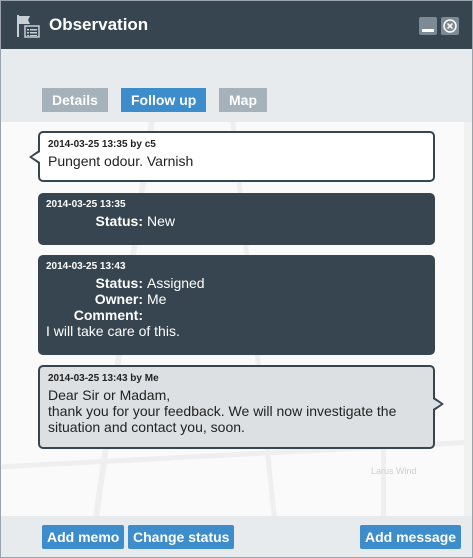 This screenshot has width=473, height=558. I want to click on tab-follow-up: Follow up, so click(164, 100).